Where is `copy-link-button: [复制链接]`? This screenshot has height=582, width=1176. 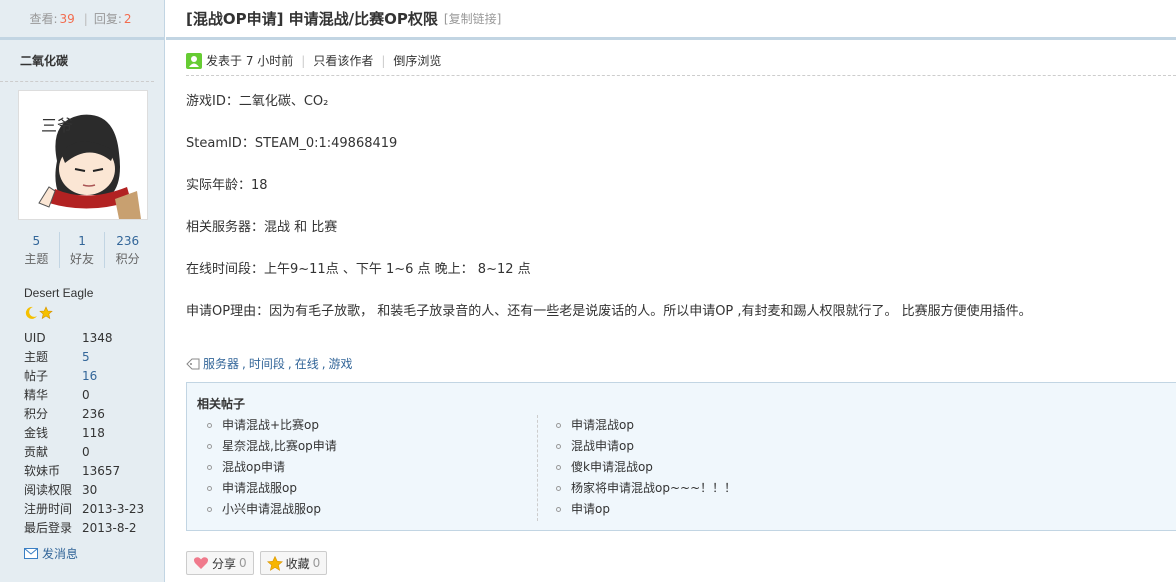
copy-link-button: [复制链接] is located at coordinates (472, 18).